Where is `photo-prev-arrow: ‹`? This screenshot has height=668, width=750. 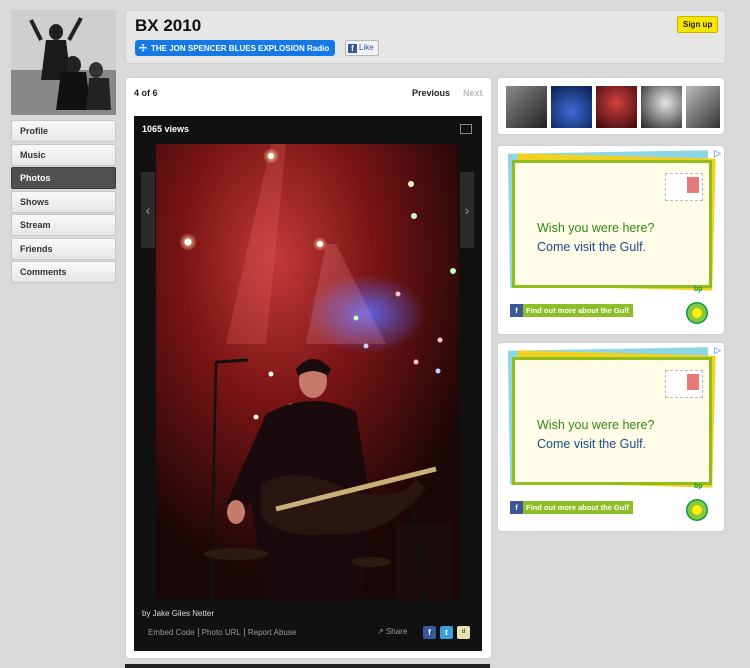
photo-prev-arrow: ‹ is located at coordinates (148, 210).